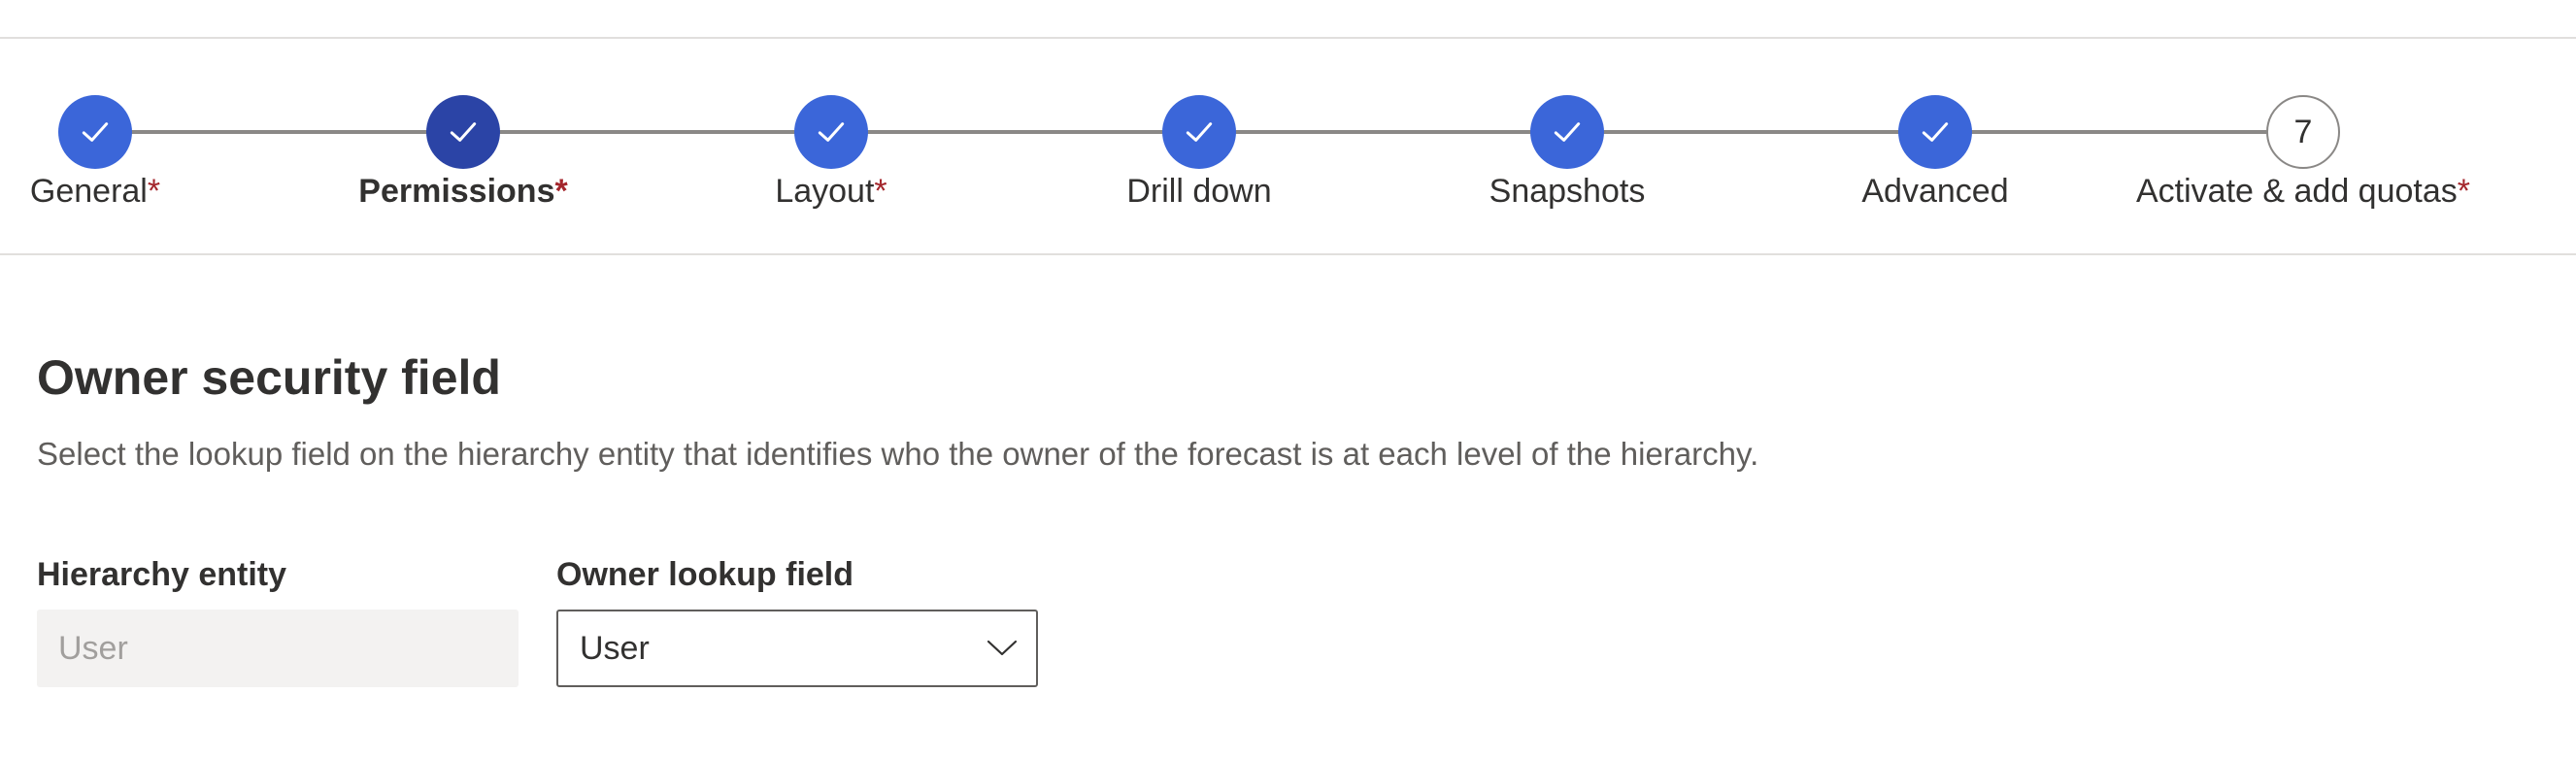 The width and height of the screenshot is (2576, 759). Describe the element at coordinates (705, 574) in the screenshot. I see `owner-lookup-label: Owner lookup field` at that location.